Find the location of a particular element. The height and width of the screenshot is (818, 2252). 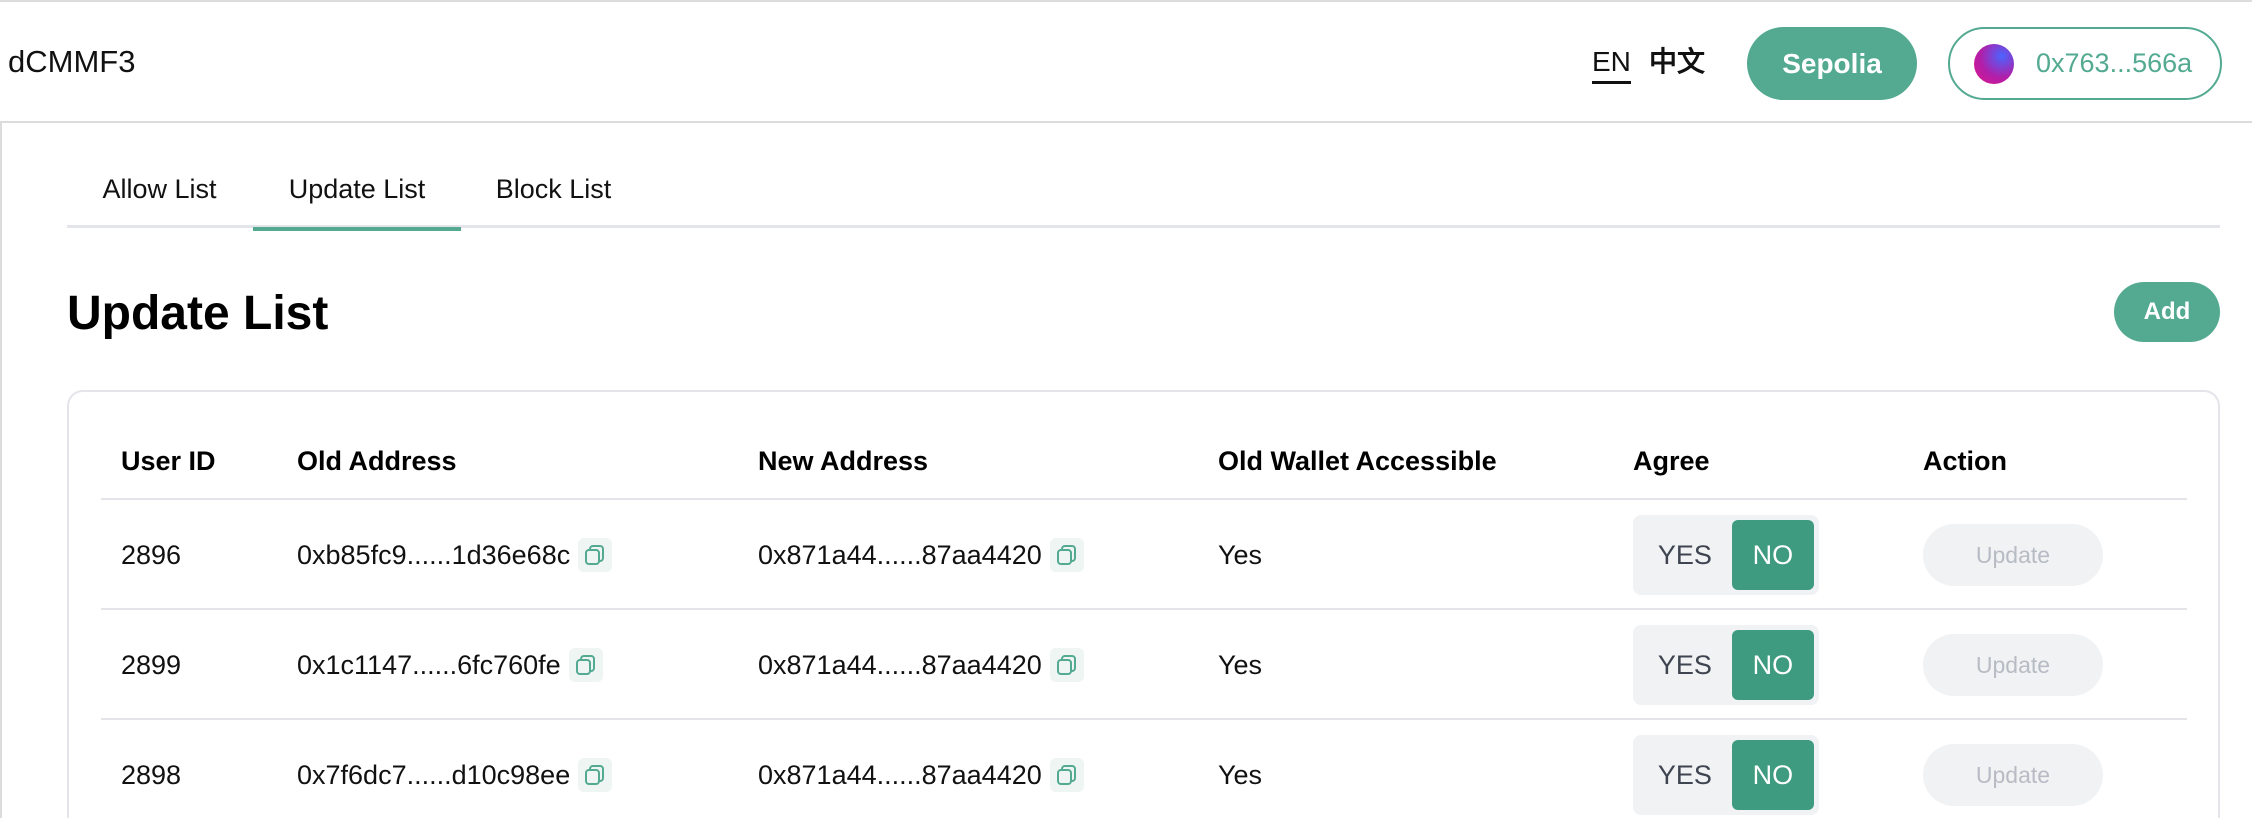

column-header-action: Action is located at coordinates (1965, 461).